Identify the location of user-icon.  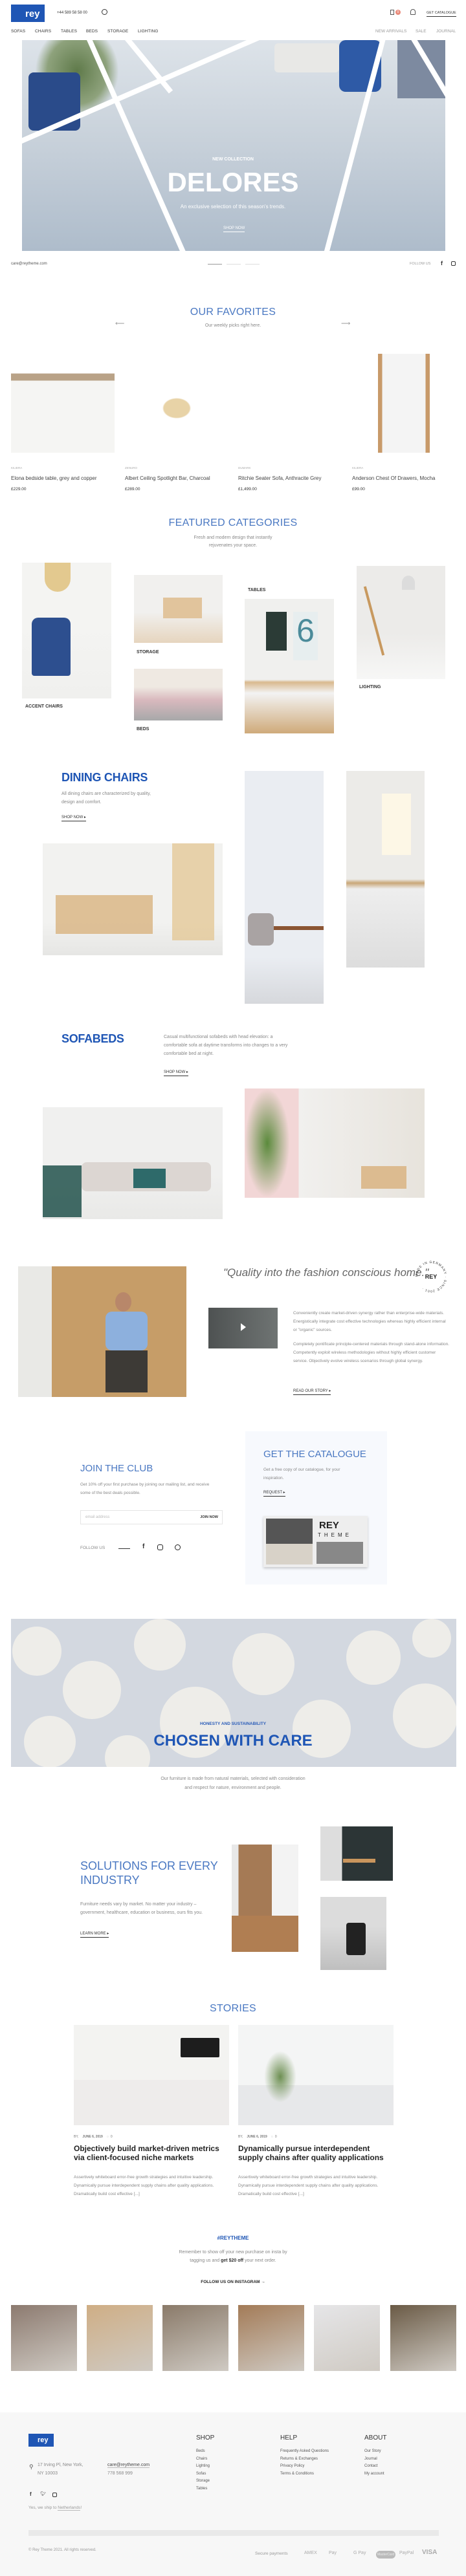
(413, 12).